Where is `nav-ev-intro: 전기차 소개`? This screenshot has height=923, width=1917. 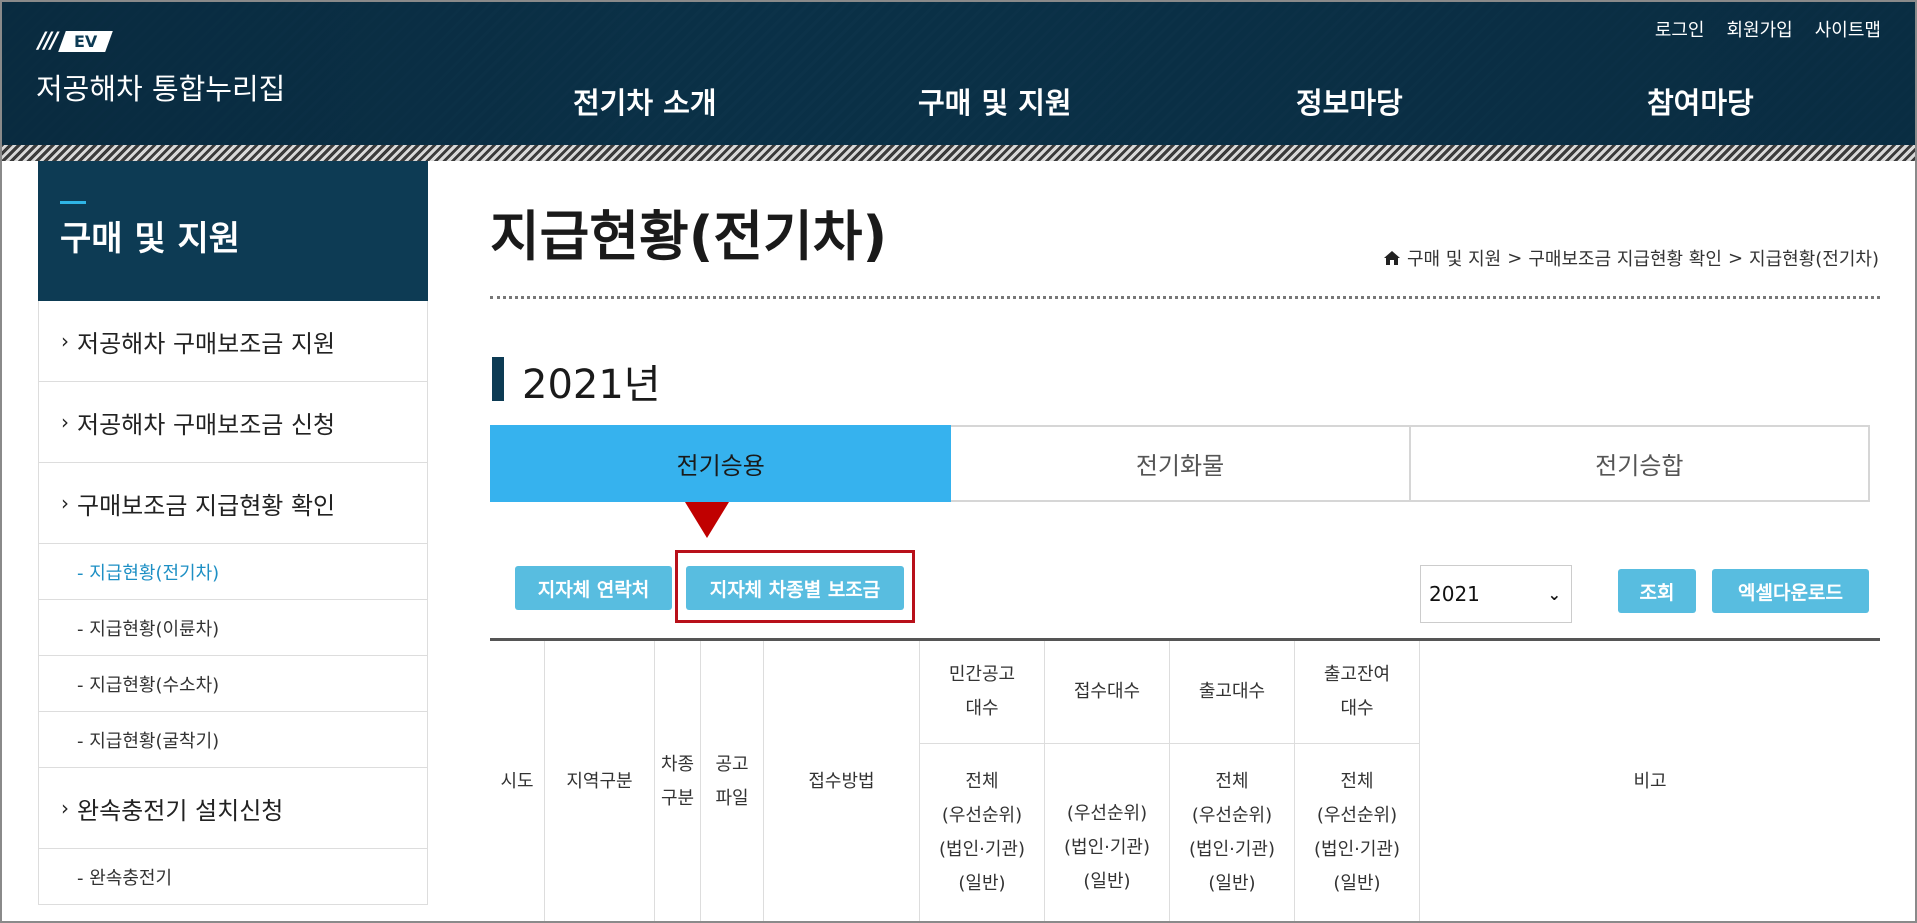 nav-ev-intro: 전기차 소개 is located at coordinates (645, 101).